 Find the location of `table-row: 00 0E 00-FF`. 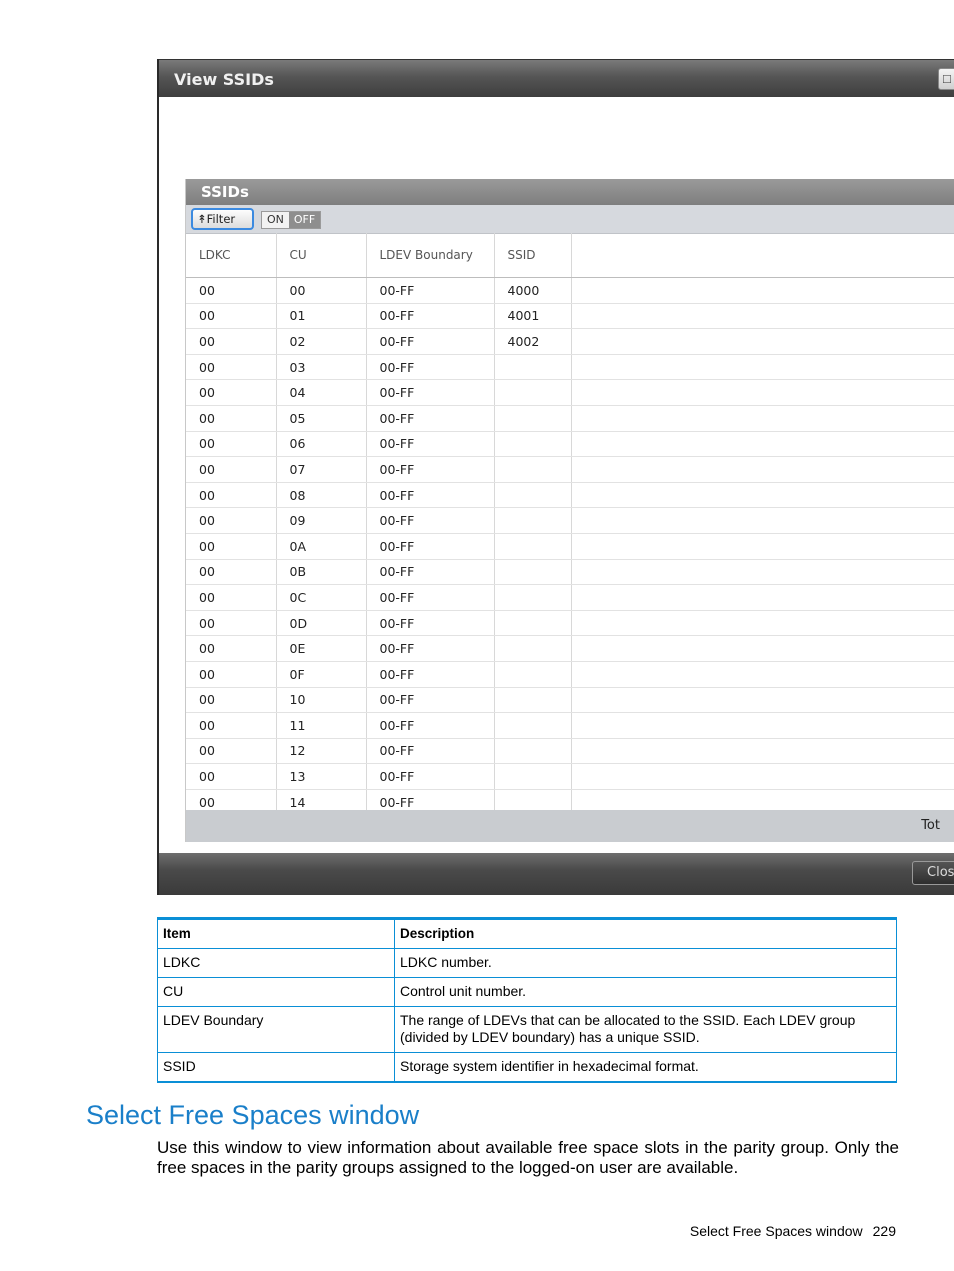

table-row: 00 0E 00-FF is located at coordinates (570, 648).